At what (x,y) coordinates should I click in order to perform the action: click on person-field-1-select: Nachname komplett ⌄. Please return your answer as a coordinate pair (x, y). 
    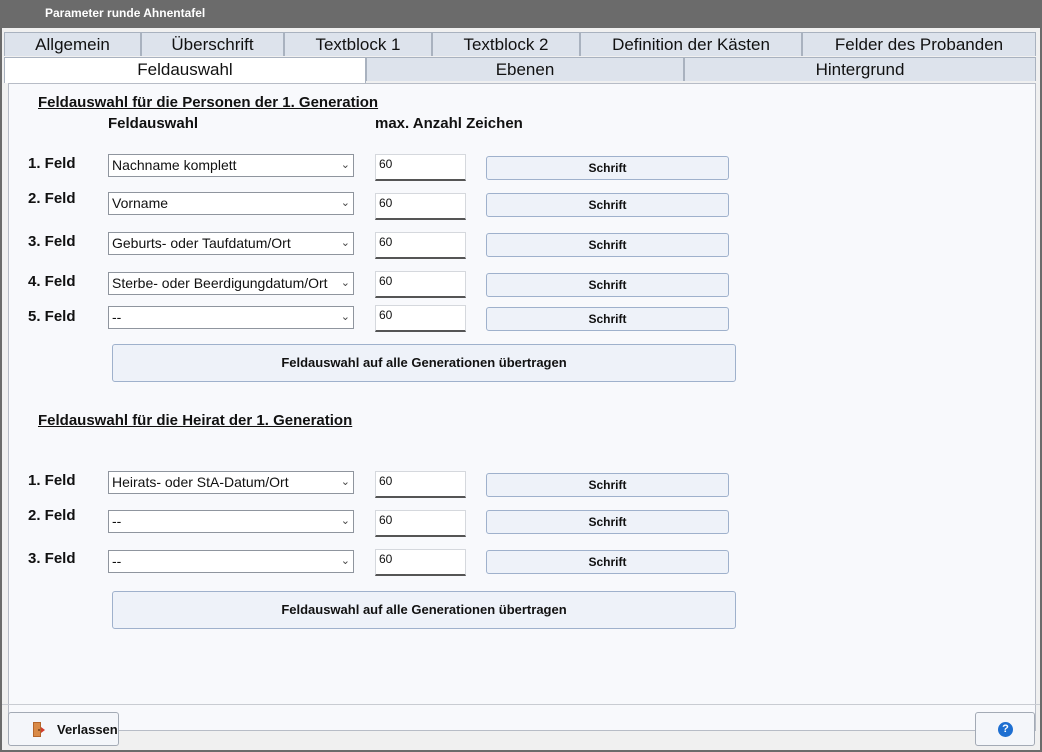
    Looking at the image, I should click on (231, 165).